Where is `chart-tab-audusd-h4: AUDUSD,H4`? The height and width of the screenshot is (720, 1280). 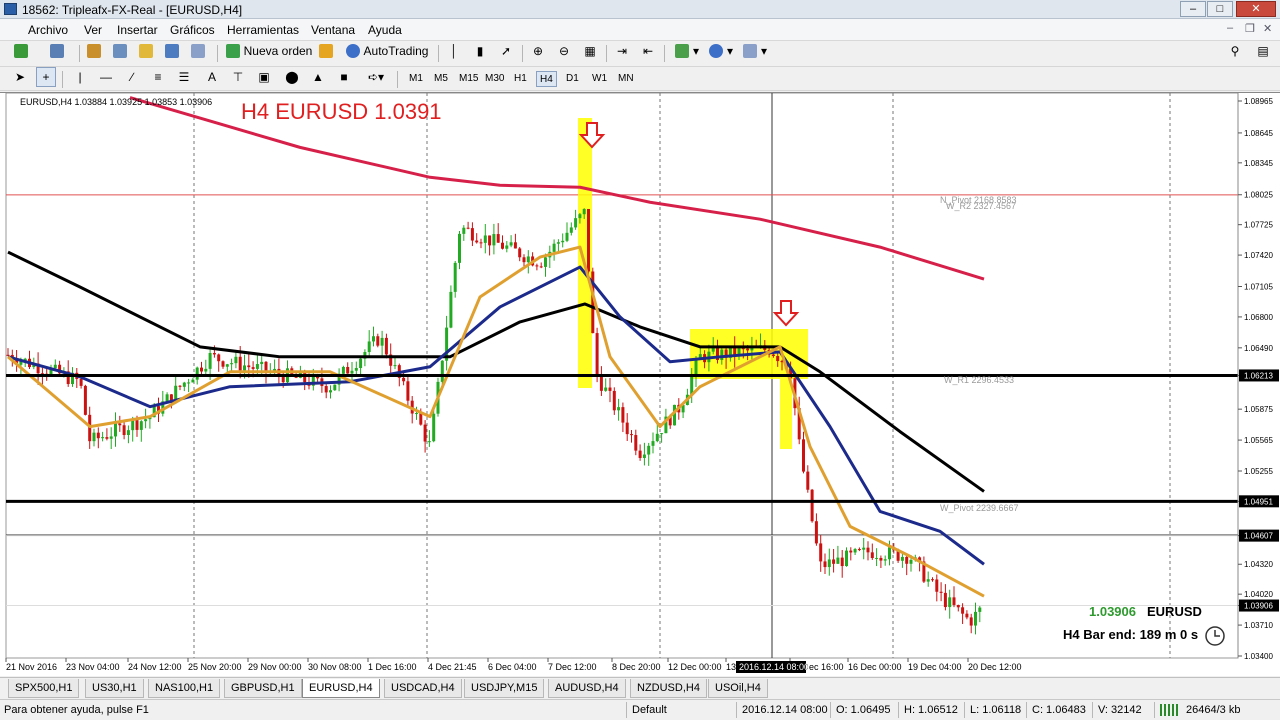 chart-tab-audusd-h4: AUDUSD,H4 is located at coordinates (587, 688).